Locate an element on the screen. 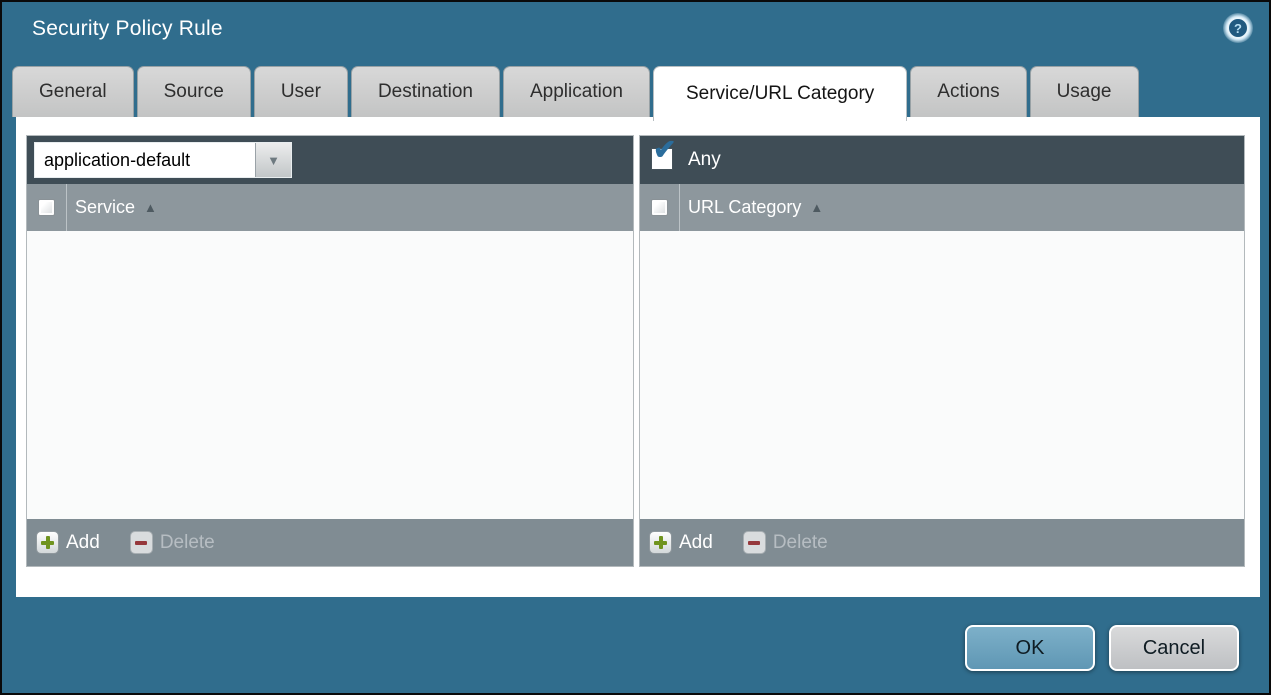 The image size is (1271, 695). tab-service-url-category: Service/URL Category is located at coordinates (780, 93).